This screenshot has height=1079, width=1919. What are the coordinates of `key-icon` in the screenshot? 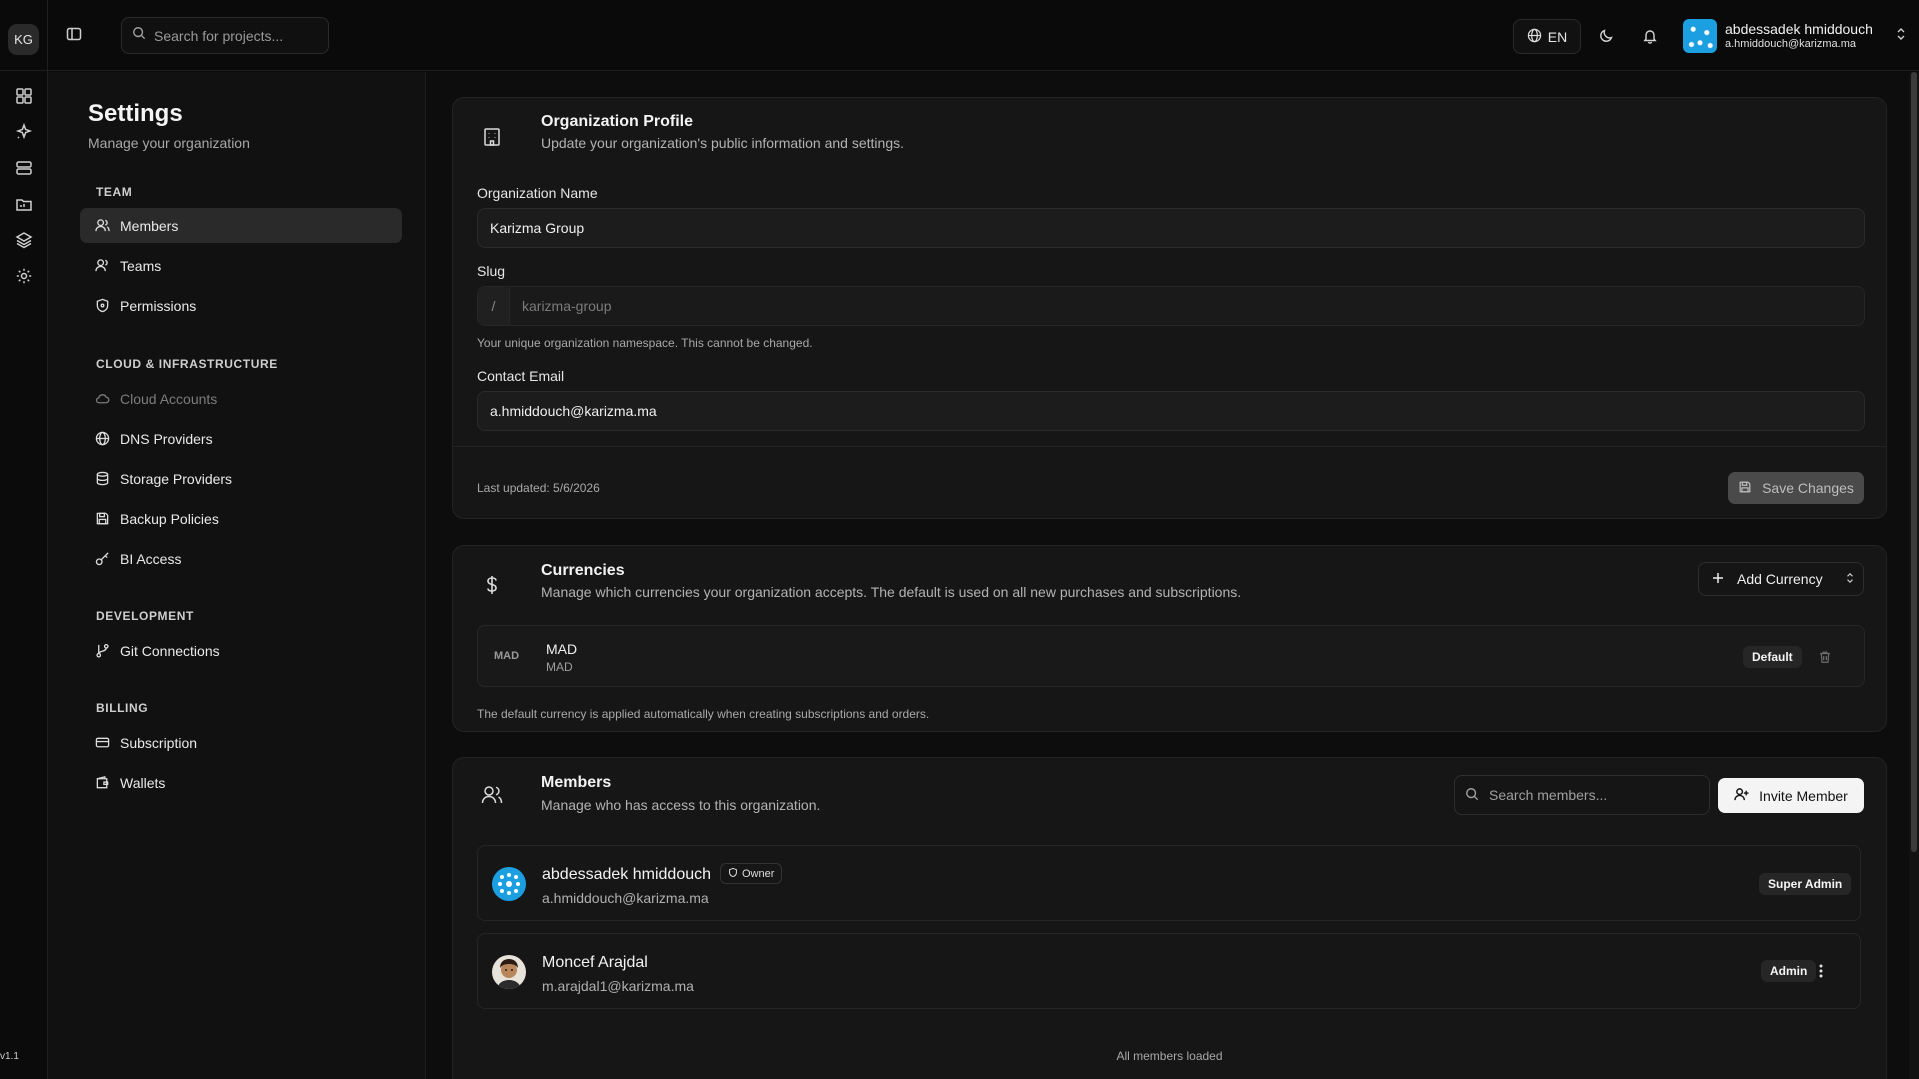 It's located at (102, 559).